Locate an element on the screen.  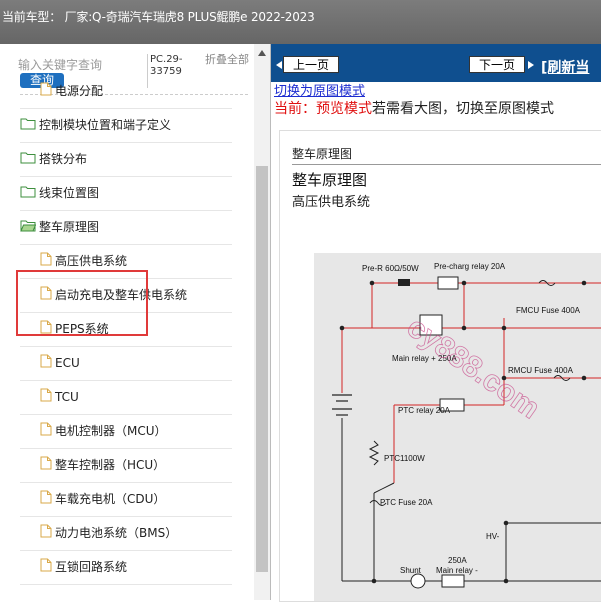
tree-item-label: 控制模块位置和端子定义 is located at coordinates (105, 125).